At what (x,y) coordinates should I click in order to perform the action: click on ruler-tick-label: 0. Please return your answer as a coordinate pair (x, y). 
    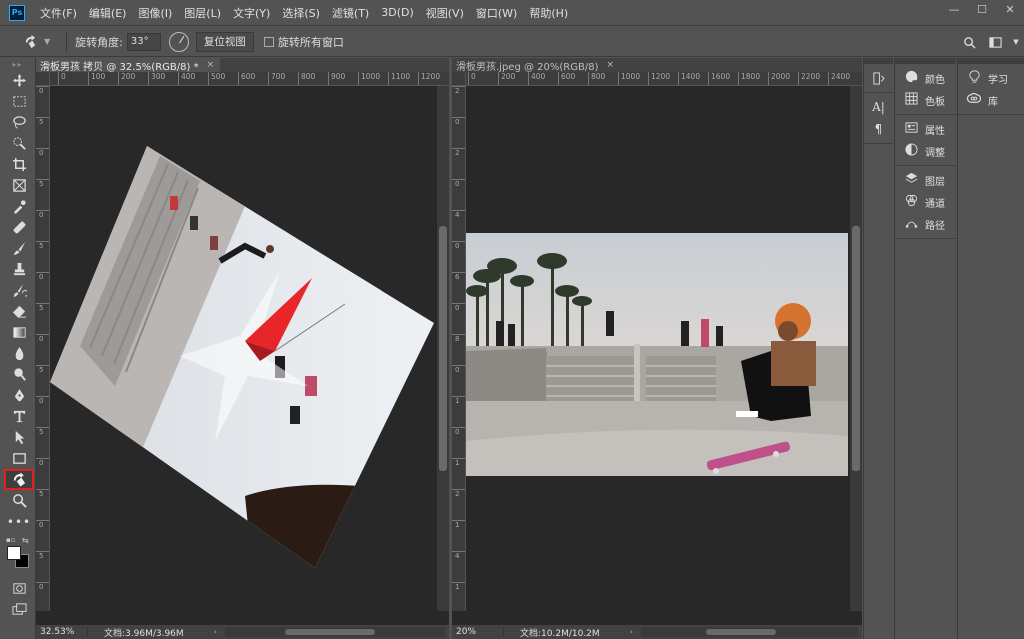
    Looking at the image, I should click on (41, 339).